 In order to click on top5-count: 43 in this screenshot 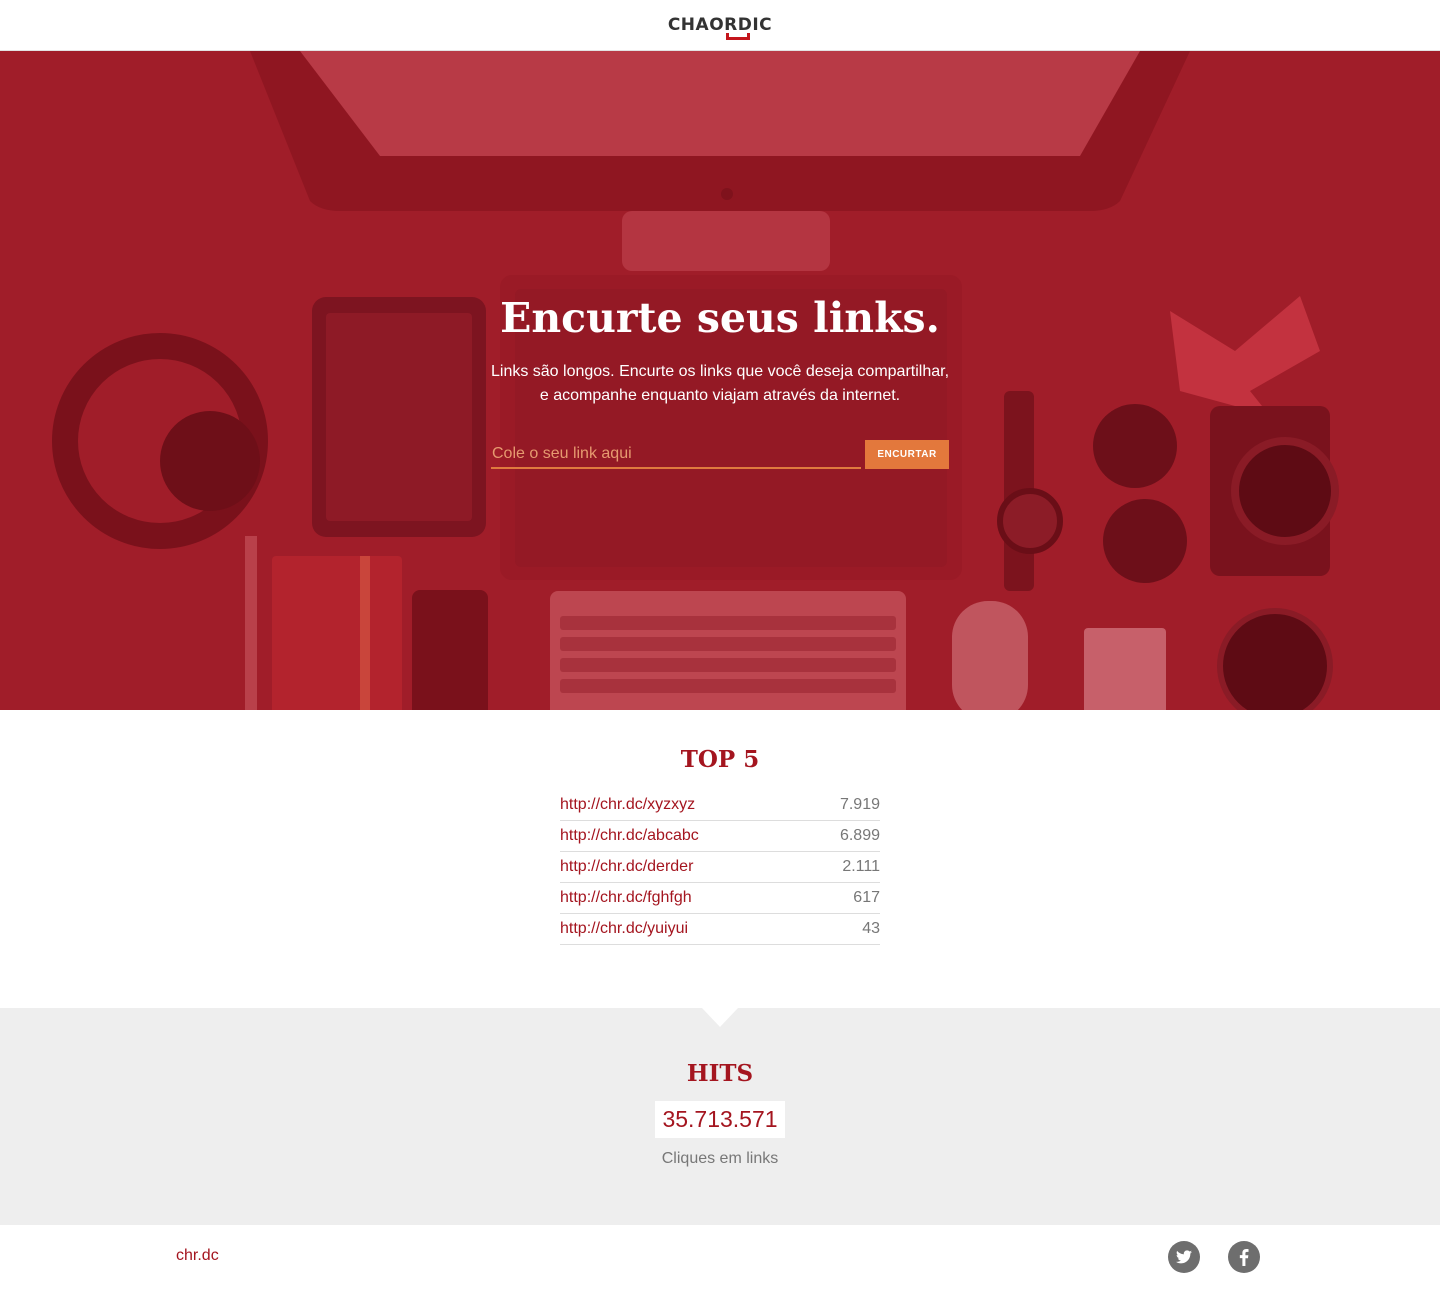, I will do `click(871, 928)`.